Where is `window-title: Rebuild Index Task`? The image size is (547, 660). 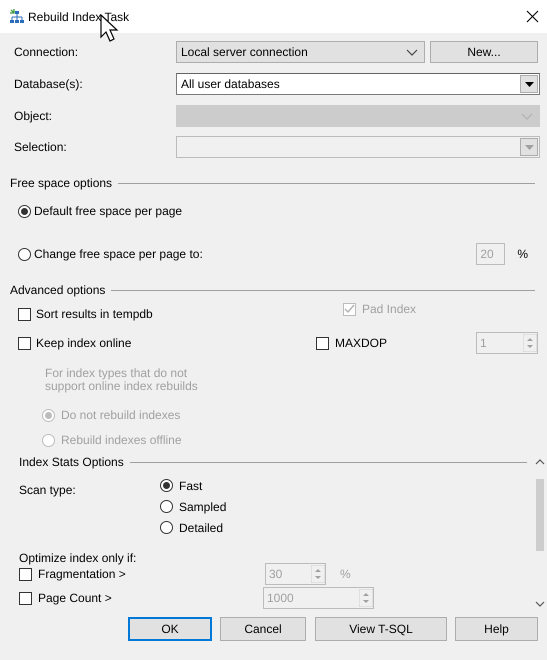 window-title: Rebuild Index Task is located at coordinates (79, 17).